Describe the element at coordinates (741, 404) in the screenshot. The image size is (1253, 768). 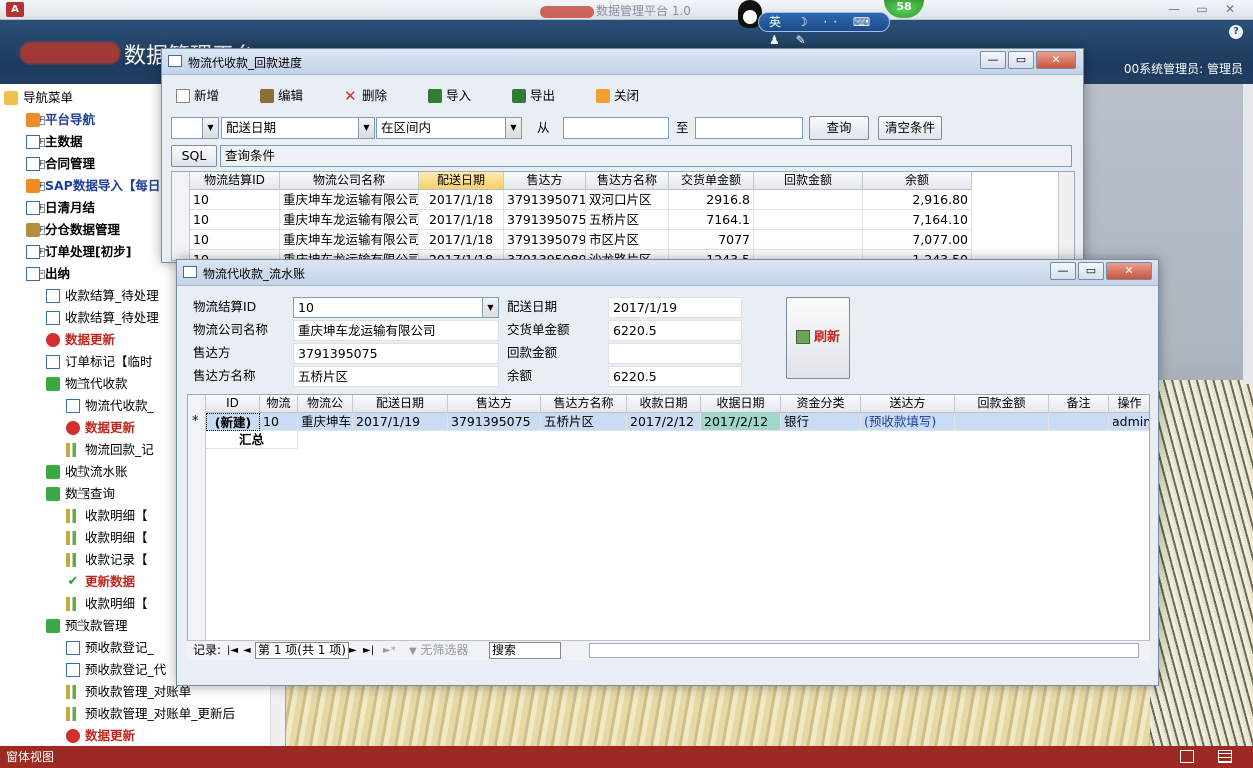
I see `column-header: 收据日期` at that location.